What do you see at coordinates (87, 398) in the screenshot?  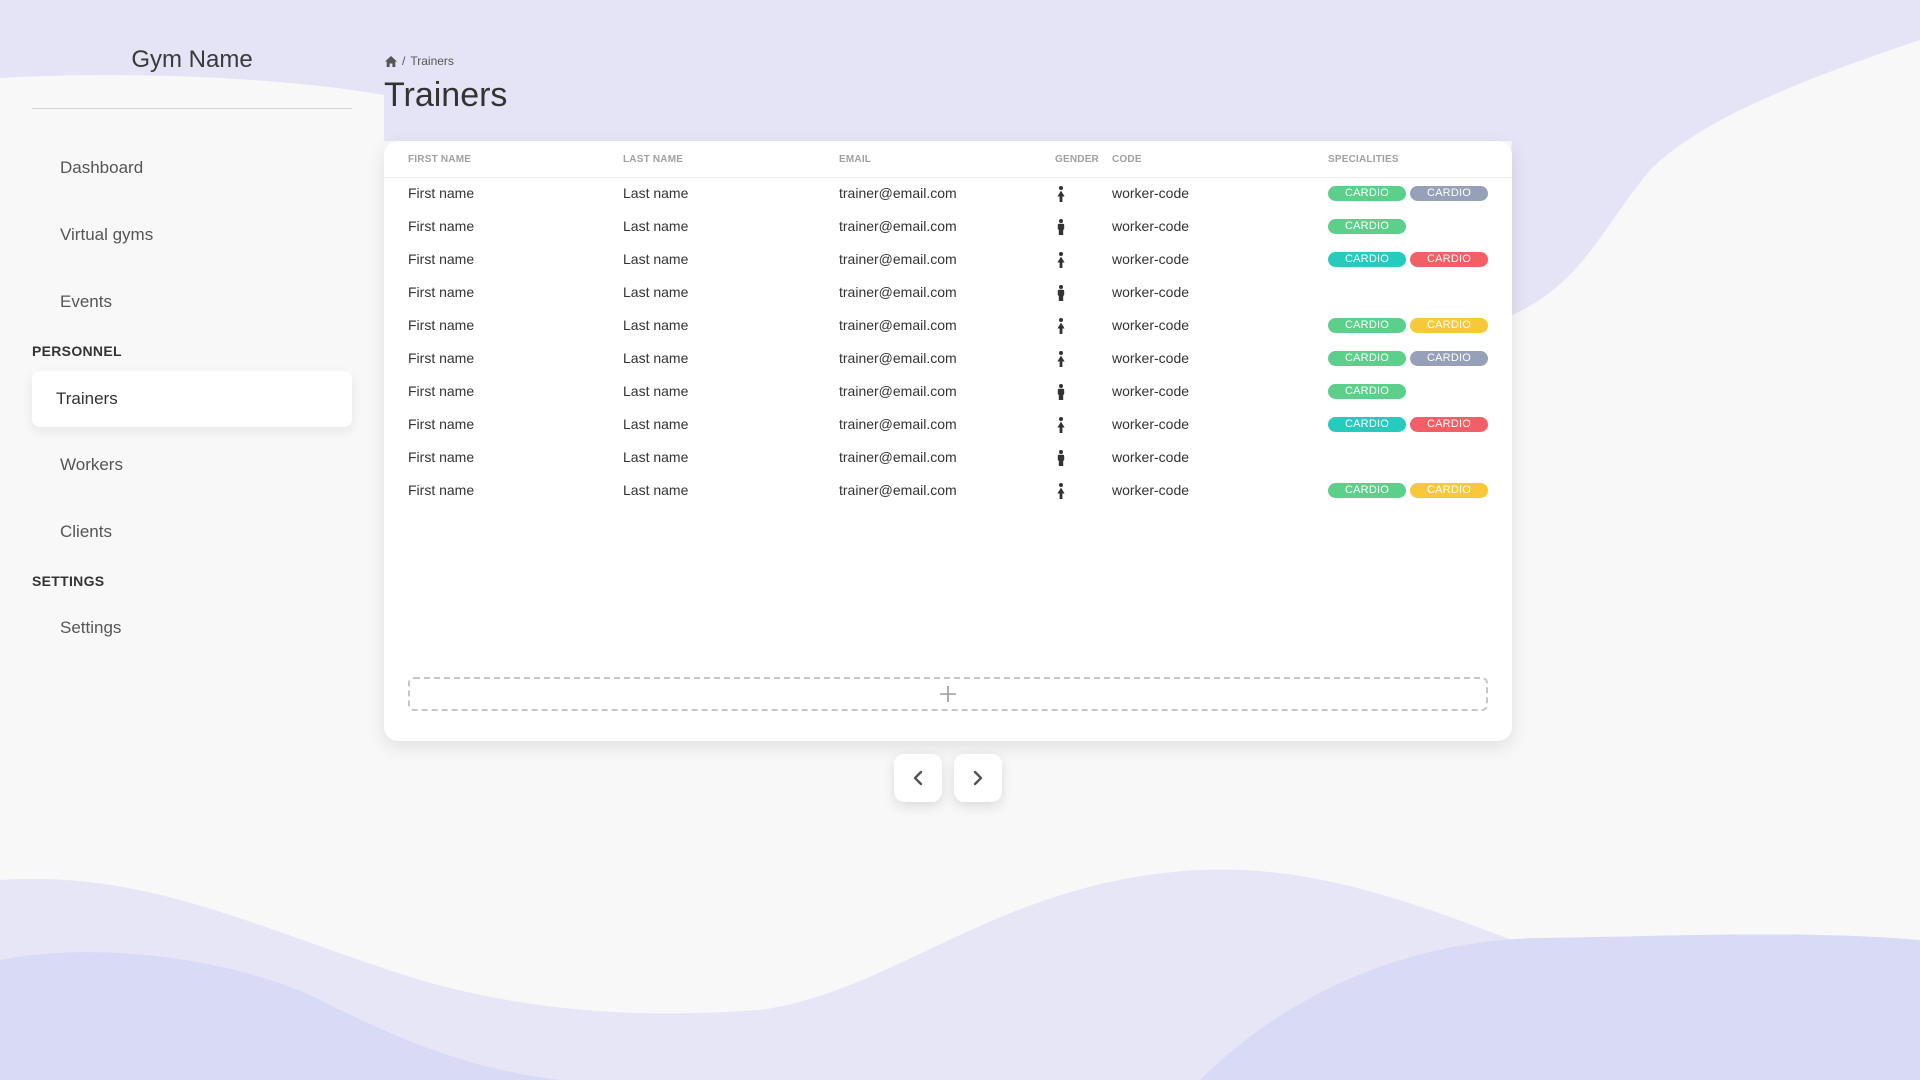 I see `sidebar-item-label: Trainers` at bounding box center [87, 398].